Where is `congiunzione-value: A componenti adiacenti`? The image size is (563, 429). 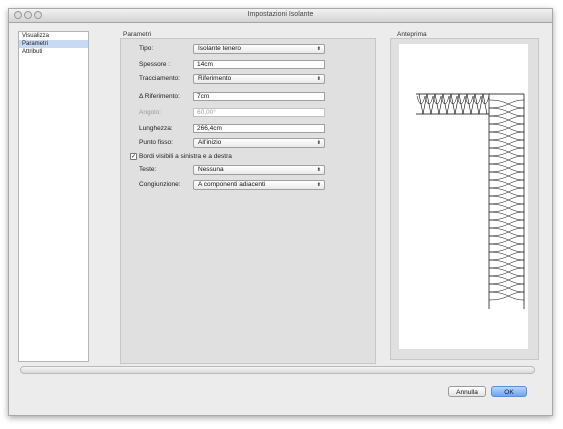
congiunzione-value: A componenti adiacenti is located at coordinates (232, 184).